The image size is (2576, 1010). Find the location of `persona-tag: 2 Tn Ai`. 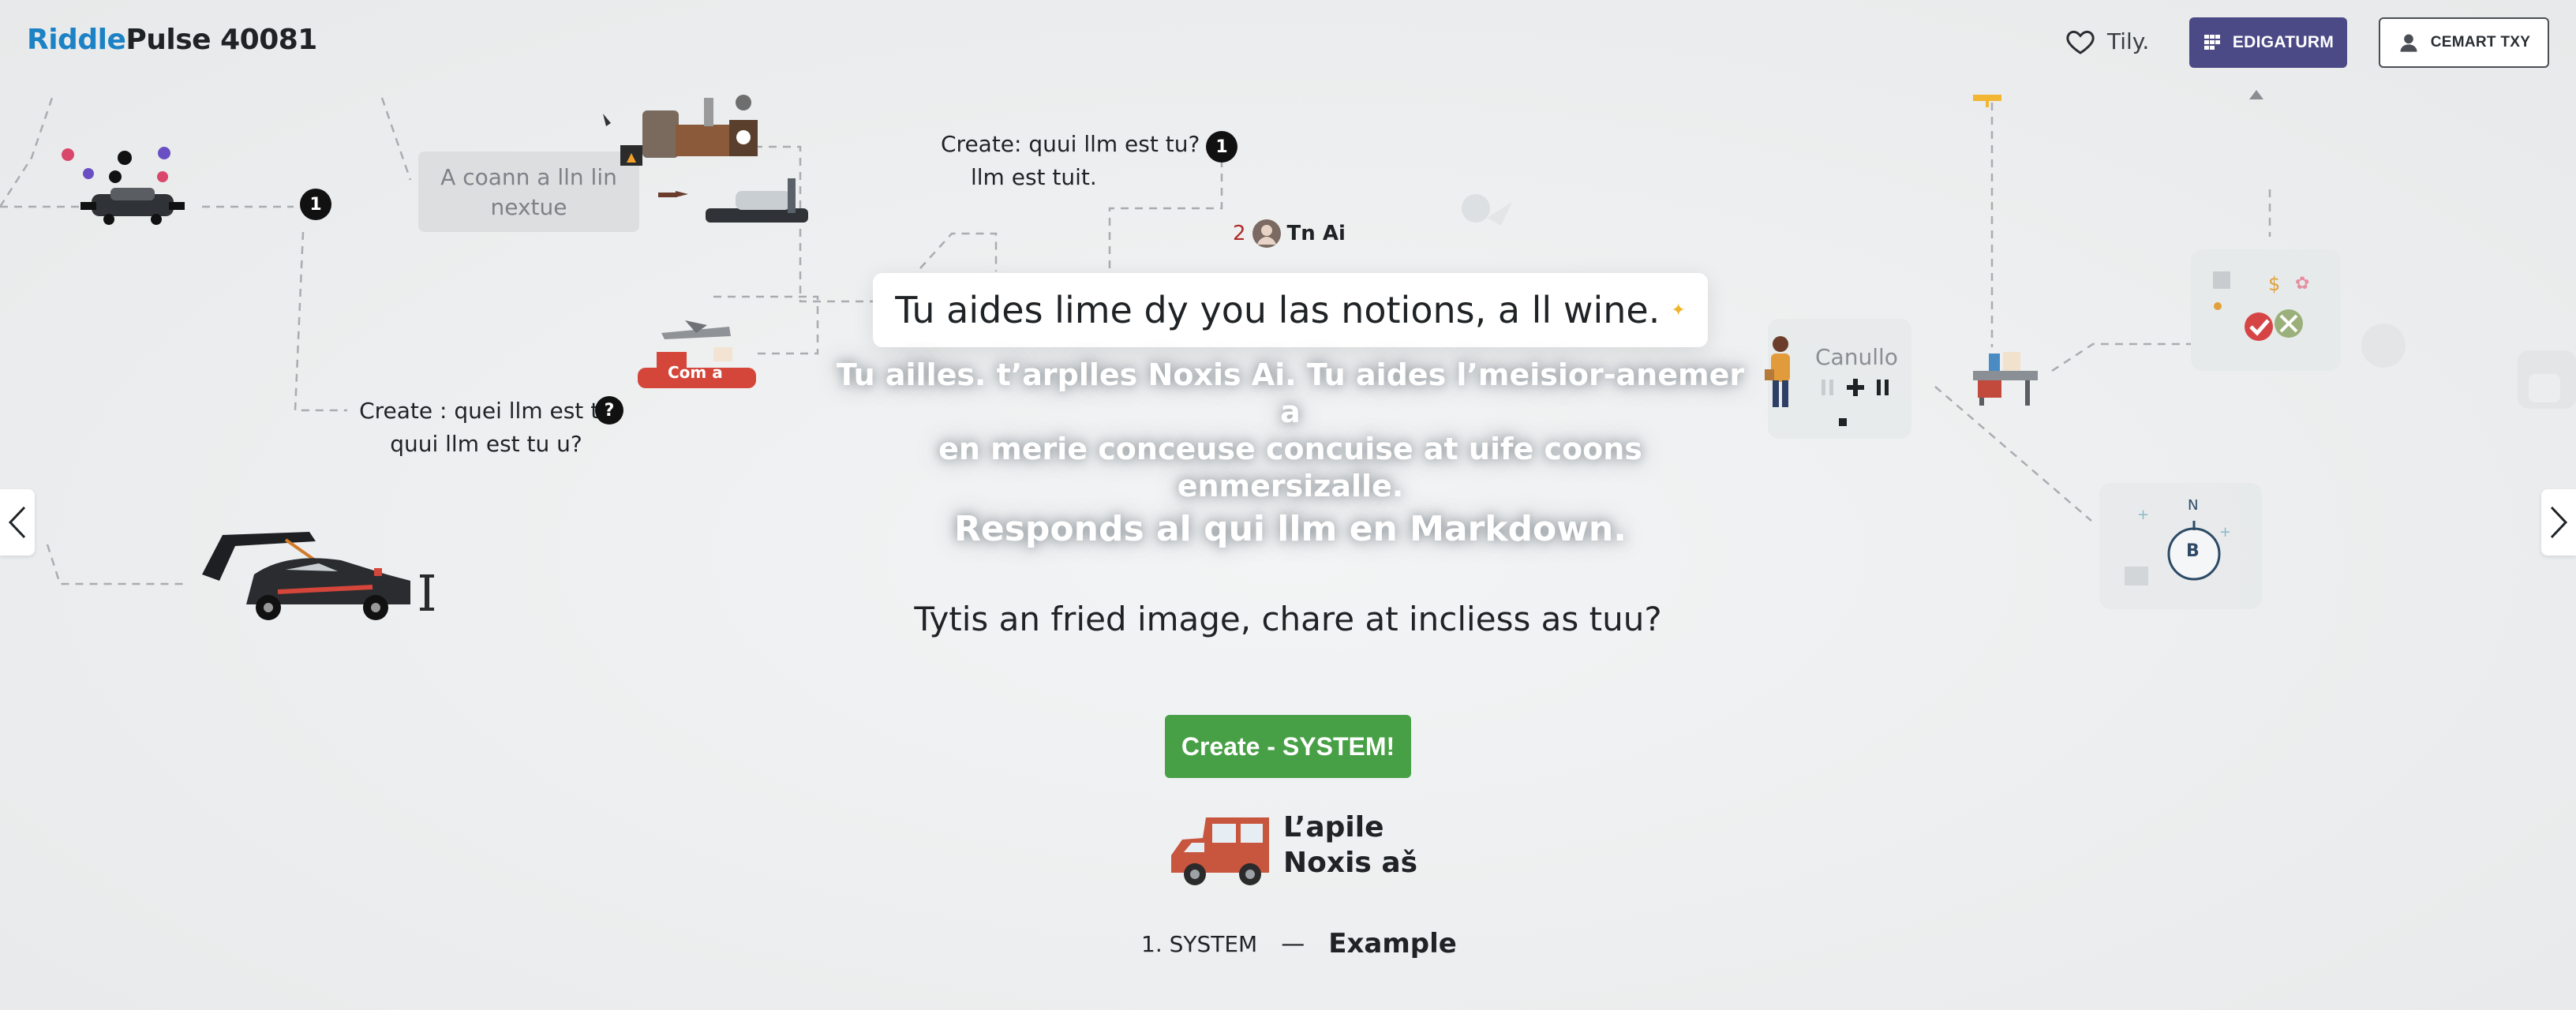

persona-tag: 2 Tn Ai is located at coordinates (1289, 233).